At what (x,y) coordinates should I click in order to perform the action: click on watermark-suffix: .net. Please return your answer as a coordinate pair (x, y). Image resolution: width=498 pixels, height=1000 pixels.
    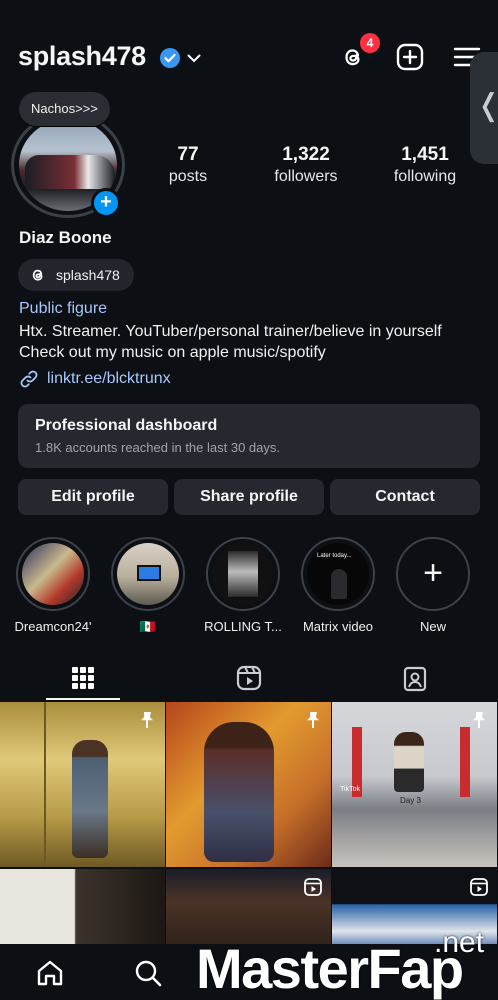
    Looking at the image, I should click on (459, 942).